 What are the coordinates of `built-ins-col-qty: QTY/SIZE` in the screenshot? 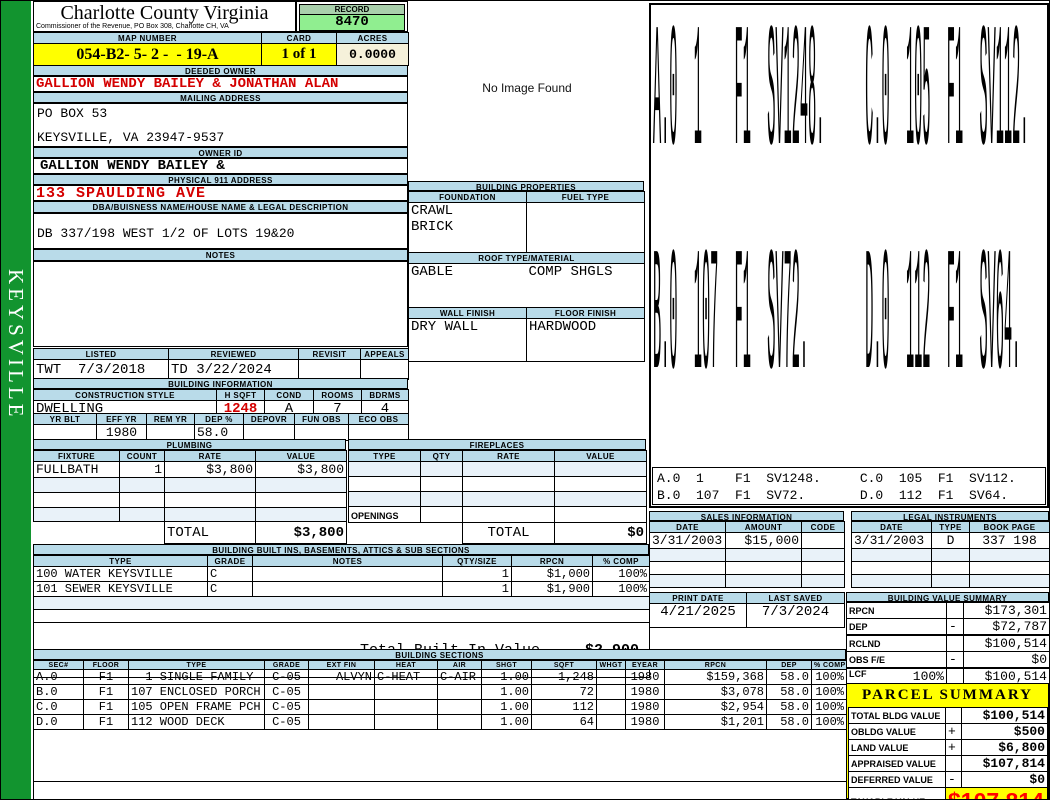 It's located at (477, 561).